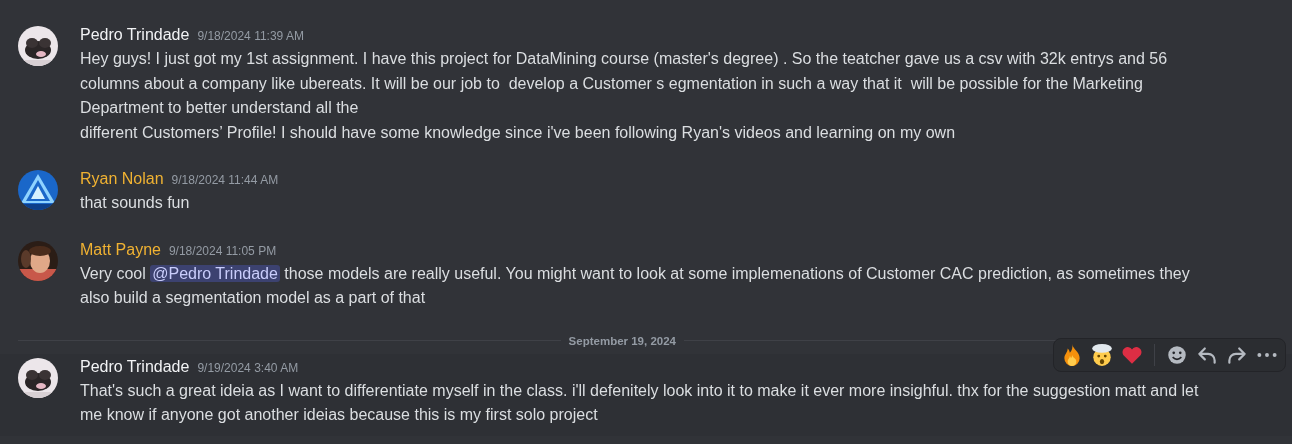 The height and width of the screenshot is (444, 1292). Describe the element at coordinates (250, 36) in the screenshot. I see `timestamp: 9/18/2024 11:39 AM` at that location.